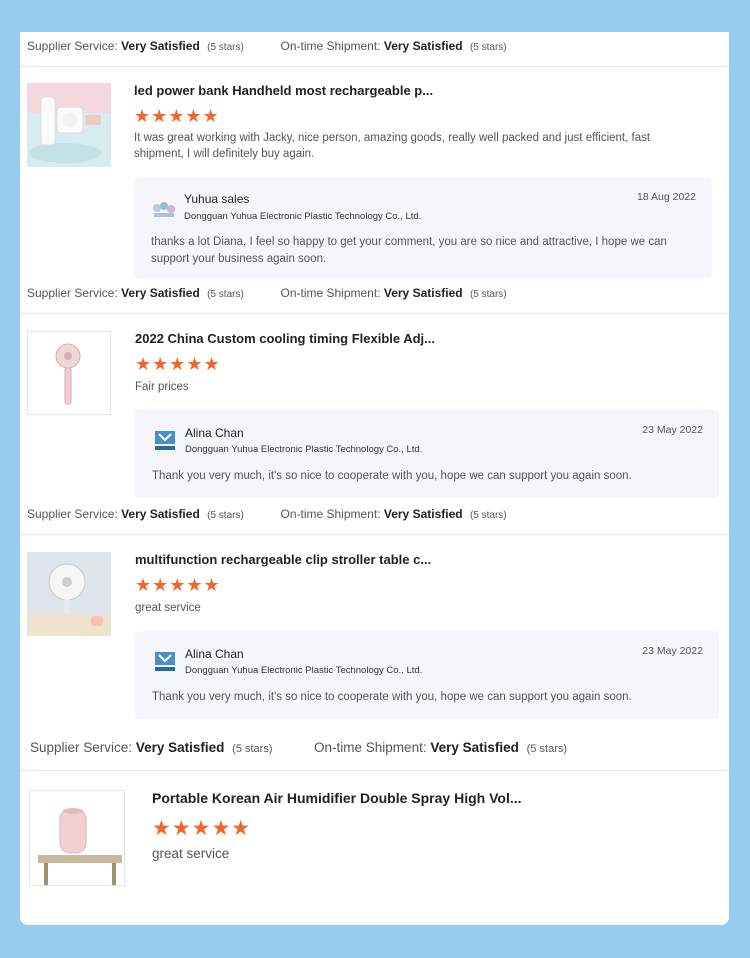 The width and height of the screenshot is (750, 958). Describe the element at coordinates (666, 197) in the screenshot. I see `reply-date: 18 Aug 2022` at that location.